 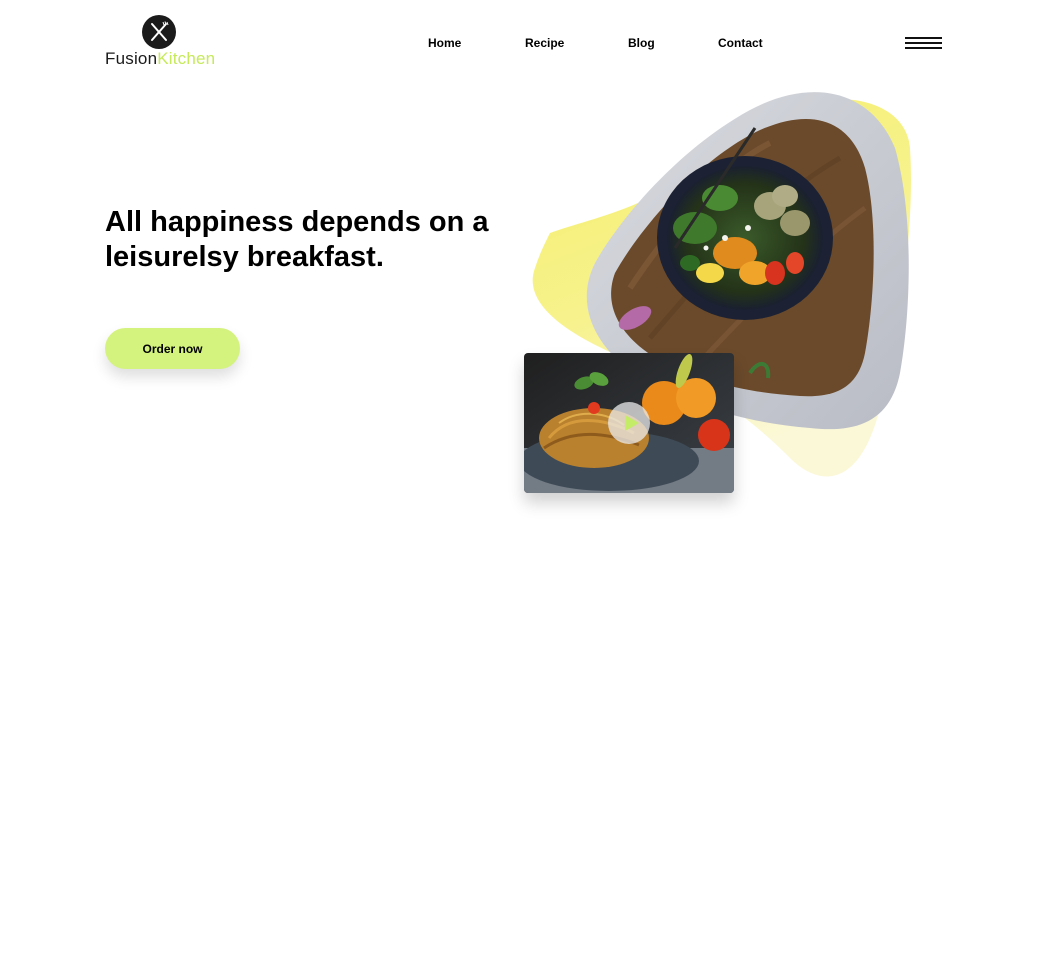 I want to click on brand-name: FusionKitchen, so click(x=160, y=59).